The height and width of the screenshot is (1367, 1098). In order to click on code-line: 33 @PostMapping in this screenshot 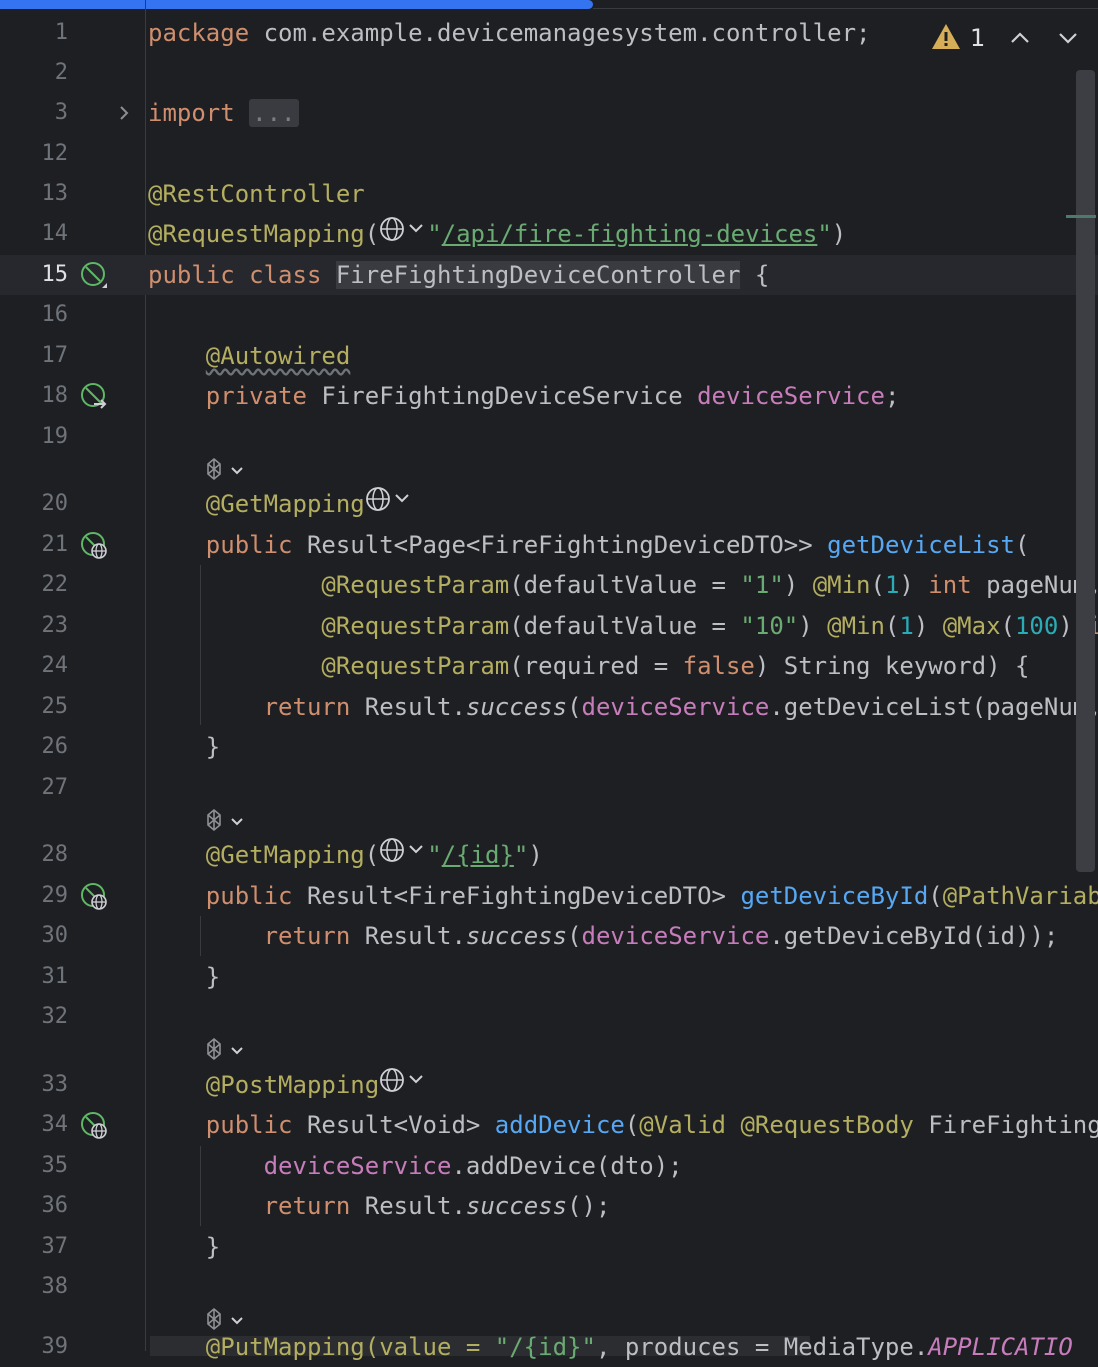, I will do `click(549, 1085)`.